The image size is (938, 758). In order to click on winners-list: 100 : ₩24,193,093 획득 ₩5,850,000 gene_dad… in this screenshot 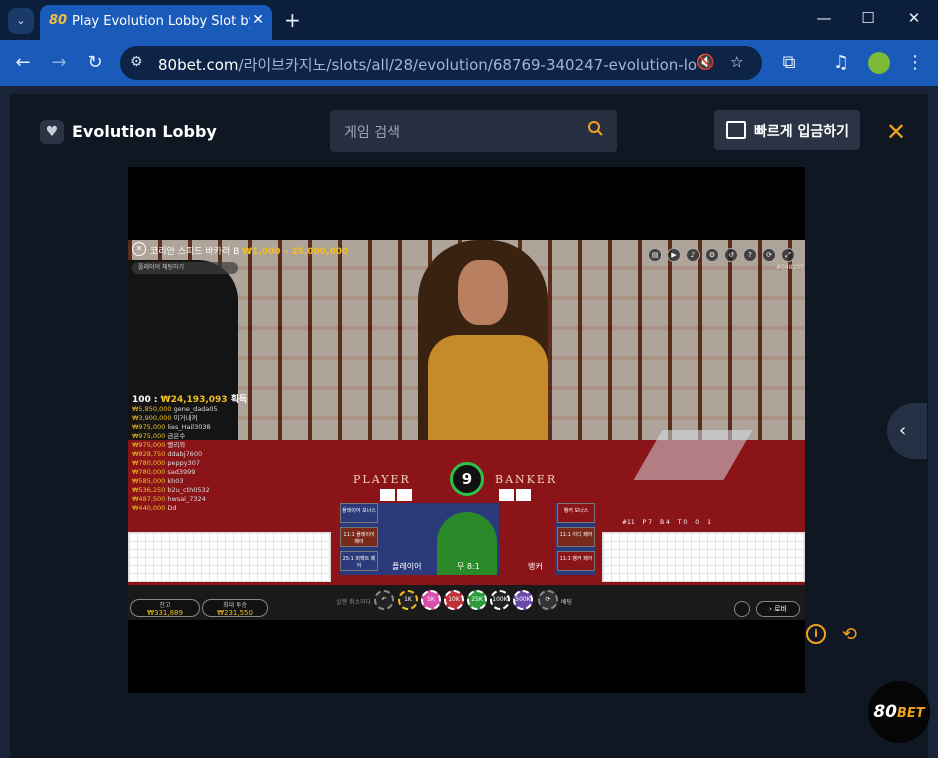, I will do `click(207, 452)`.